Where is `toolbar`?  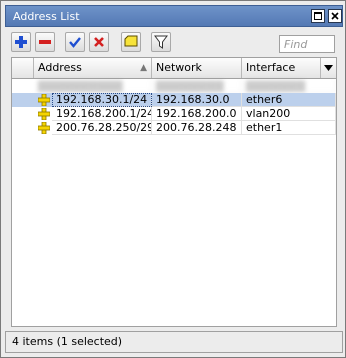 toolbar is located at coordinates (174, 44).